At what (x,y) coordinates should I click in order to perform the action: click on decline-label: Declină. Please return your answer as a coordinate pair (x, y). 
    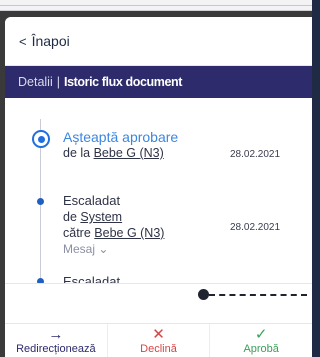
    Looking at the image, I should click on (158, 349).